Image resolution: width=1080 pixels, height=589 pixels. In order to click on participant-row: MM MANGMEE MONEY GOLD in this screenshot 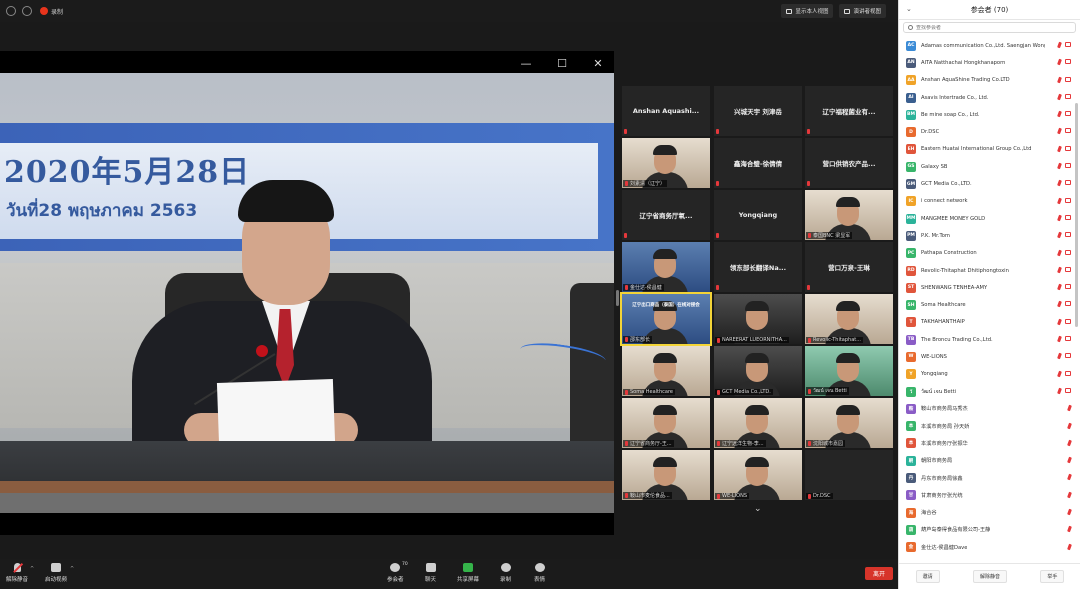, I will do `click(989, 218)`.